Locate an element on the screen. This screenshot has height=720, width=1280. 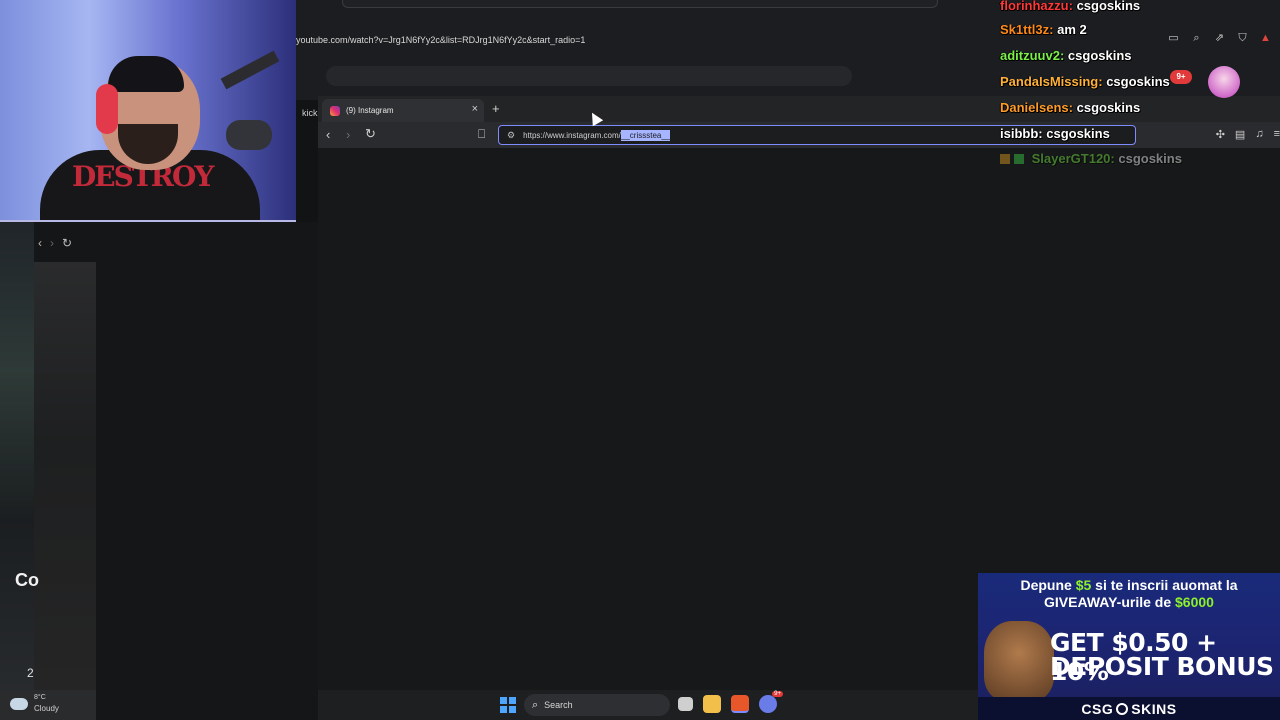
taskbar-apps: 9+ is located at coordinates (730, 702).